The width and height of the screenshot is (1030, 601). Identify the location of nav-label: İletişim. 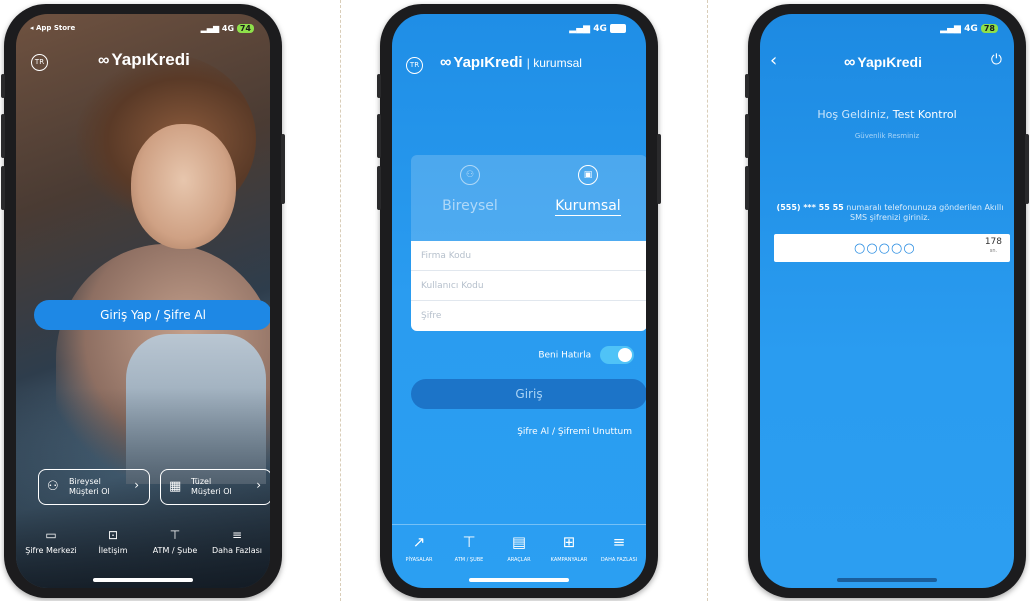
(113, 550).